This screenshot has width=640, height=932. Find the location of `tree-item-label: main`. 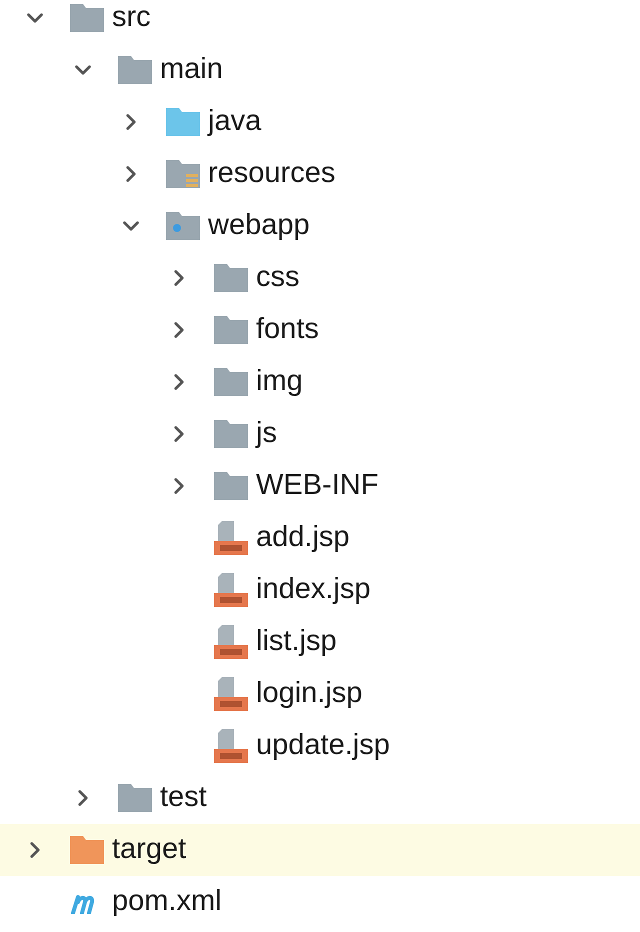

tree-item-label: main is located at coordinates (191, 70).